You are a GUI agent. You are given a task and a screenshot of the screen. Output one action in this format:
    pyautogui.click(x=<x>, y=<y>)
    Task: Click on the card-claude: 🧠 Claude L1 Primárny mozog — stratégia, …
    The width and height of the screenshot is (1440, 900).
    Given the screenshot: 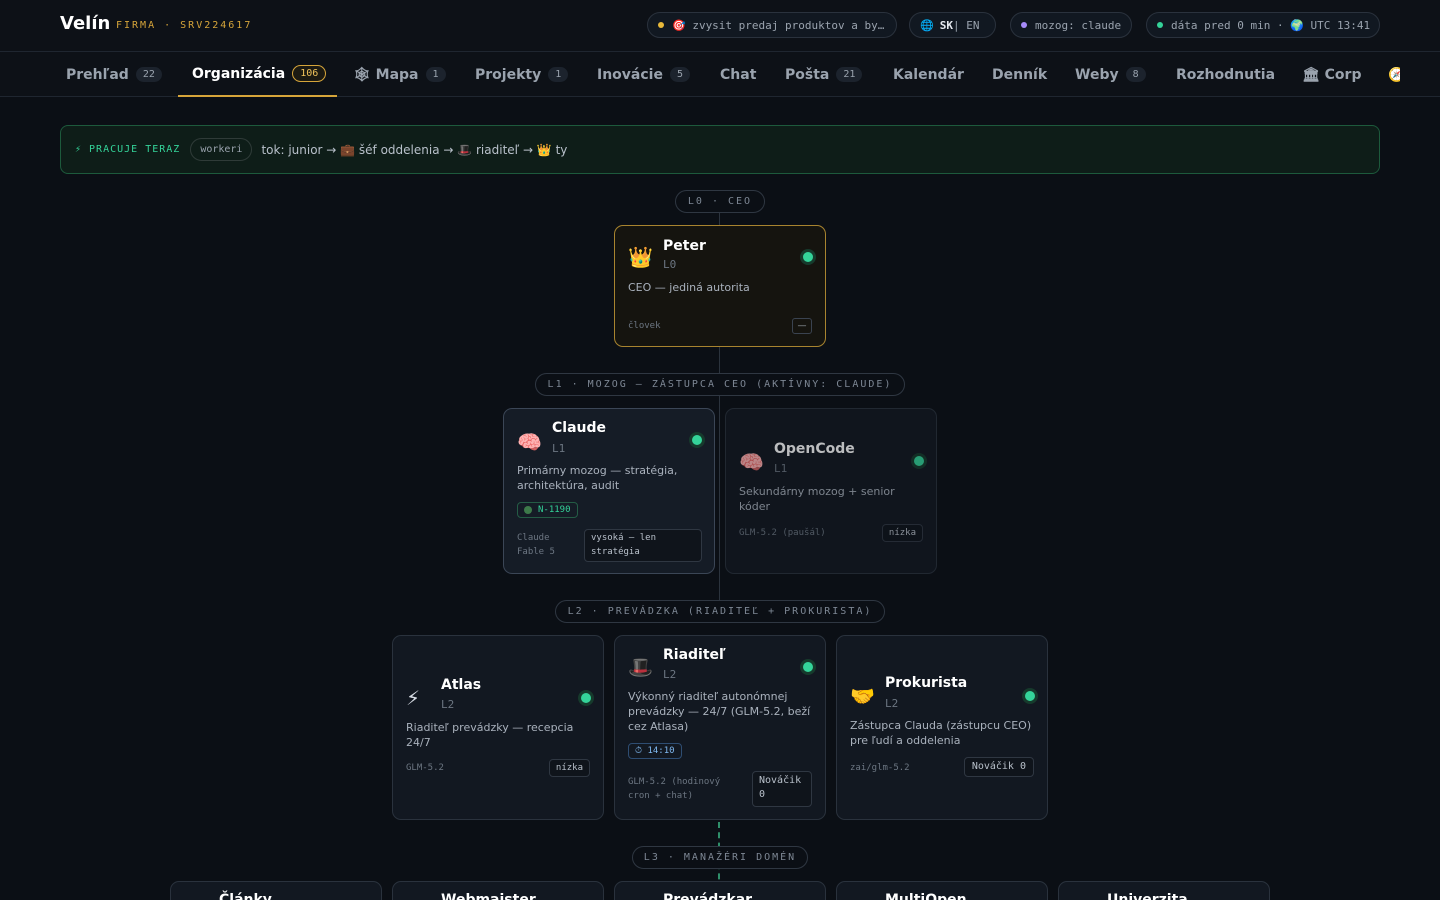 What is the action you would take?
    pyautogui.click(x=609, y=491)
    